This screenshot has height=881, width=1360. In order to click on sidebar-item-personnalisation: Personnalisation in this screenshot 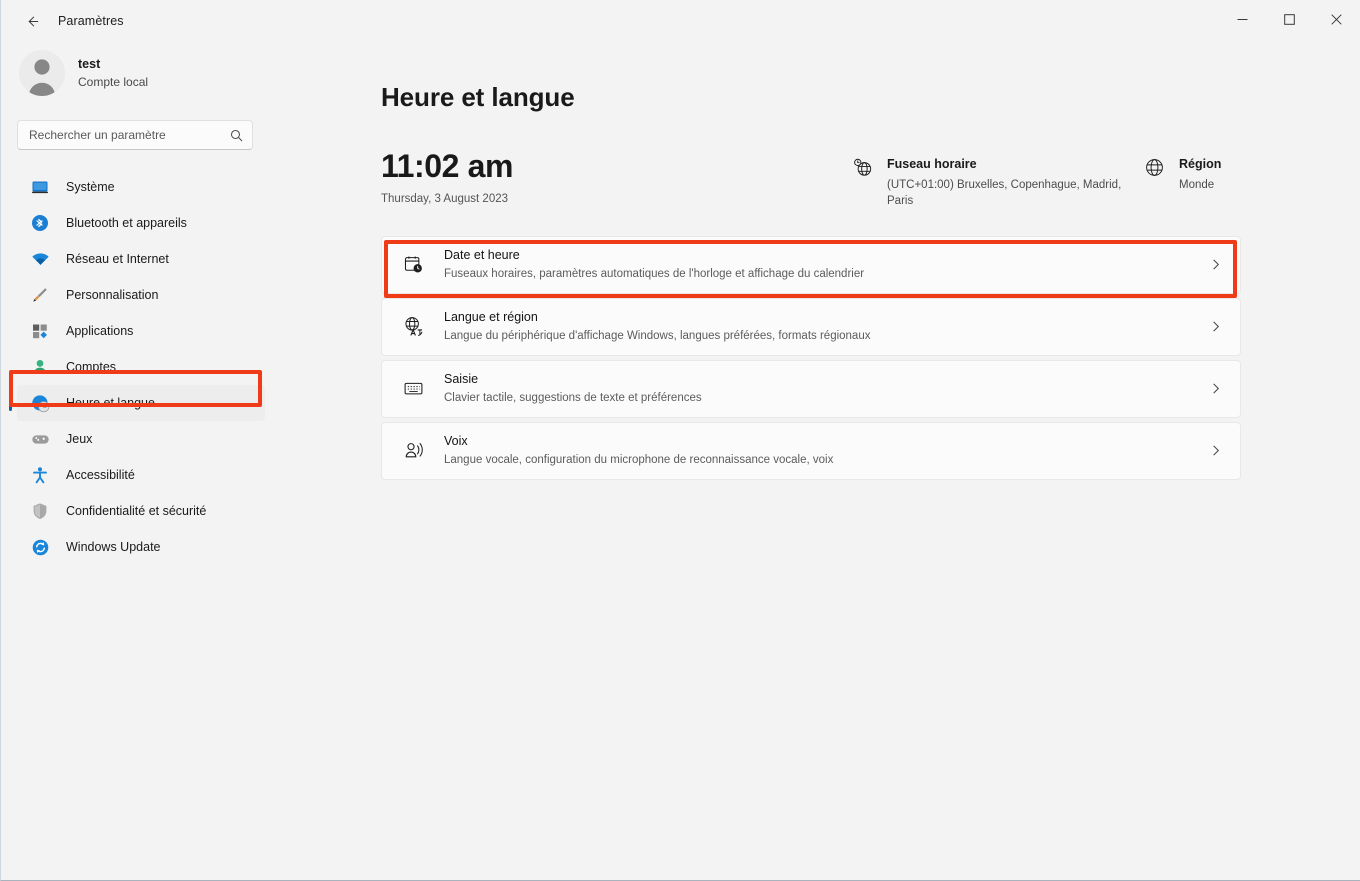, I will do `click(141, 295)`.